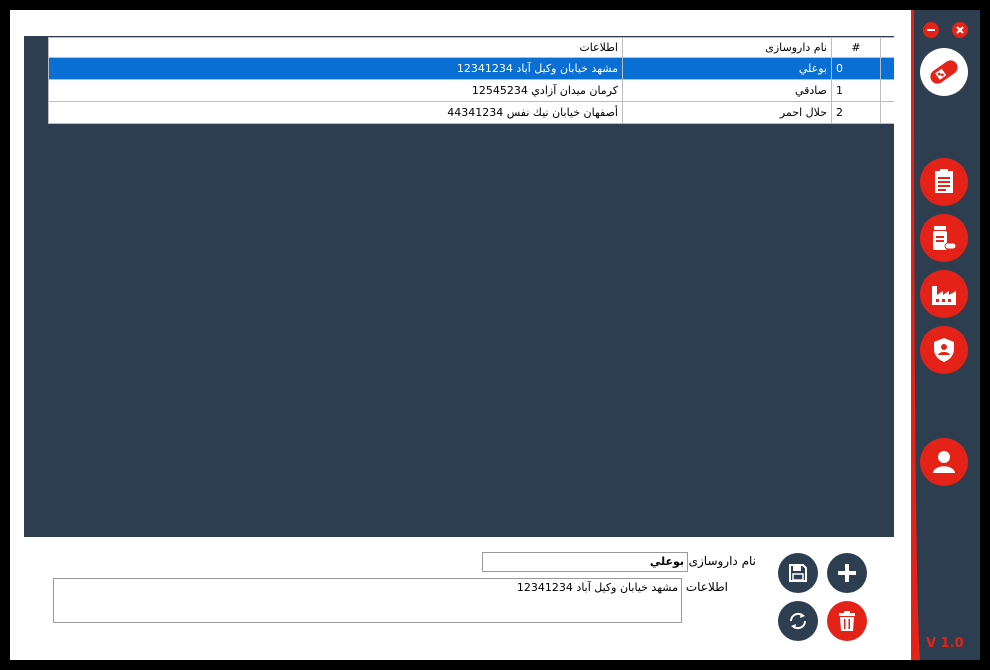 Image resolution: width=990 pixels, height=670 pixels. I want to click on column-header-name: نام داروسازی, so click(727, 47).